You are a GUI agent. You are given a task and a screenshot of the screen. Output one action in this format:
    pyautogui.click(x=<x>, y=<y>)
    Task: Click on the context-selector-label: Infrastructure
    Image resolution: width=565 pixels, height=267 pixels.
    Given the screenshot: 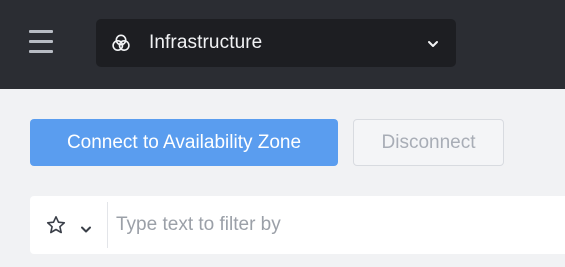 What is the action you would take?
    pyautogui.click(x=206, y=42)
    